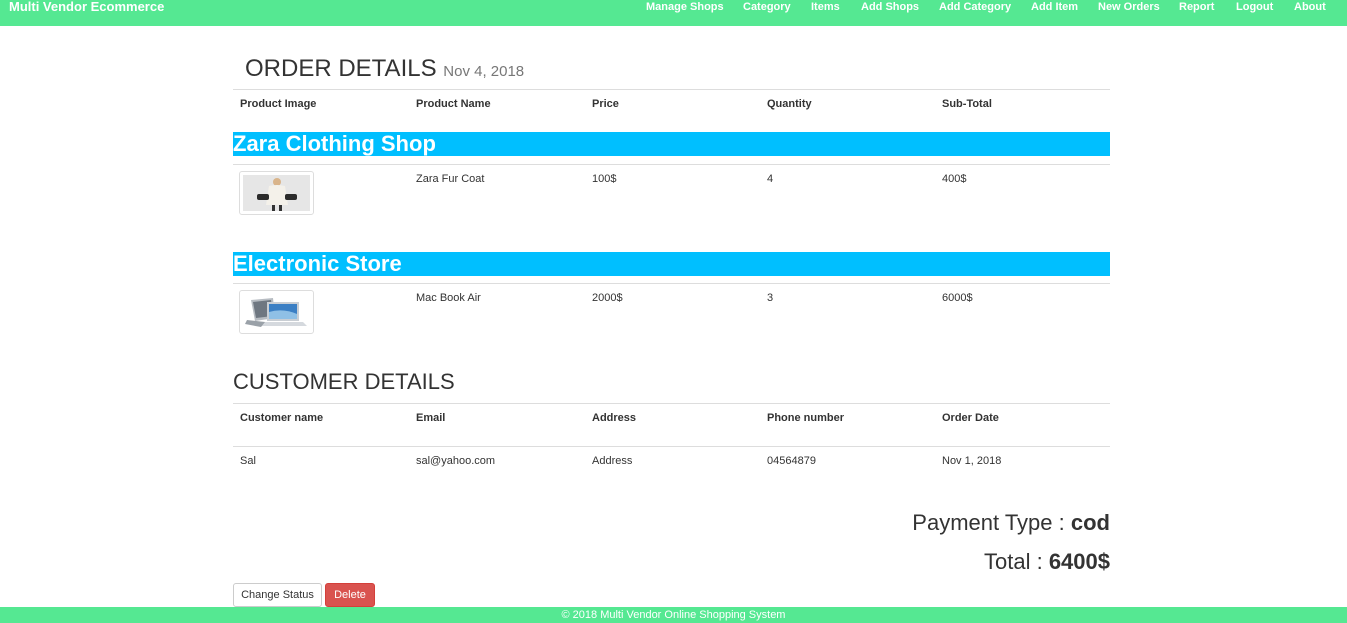 The image size is (1347, 623). What do you see at coordinates (770, 179) in the screenshot?
I see `product-quantity: 4` at bounding box center [770, 179].